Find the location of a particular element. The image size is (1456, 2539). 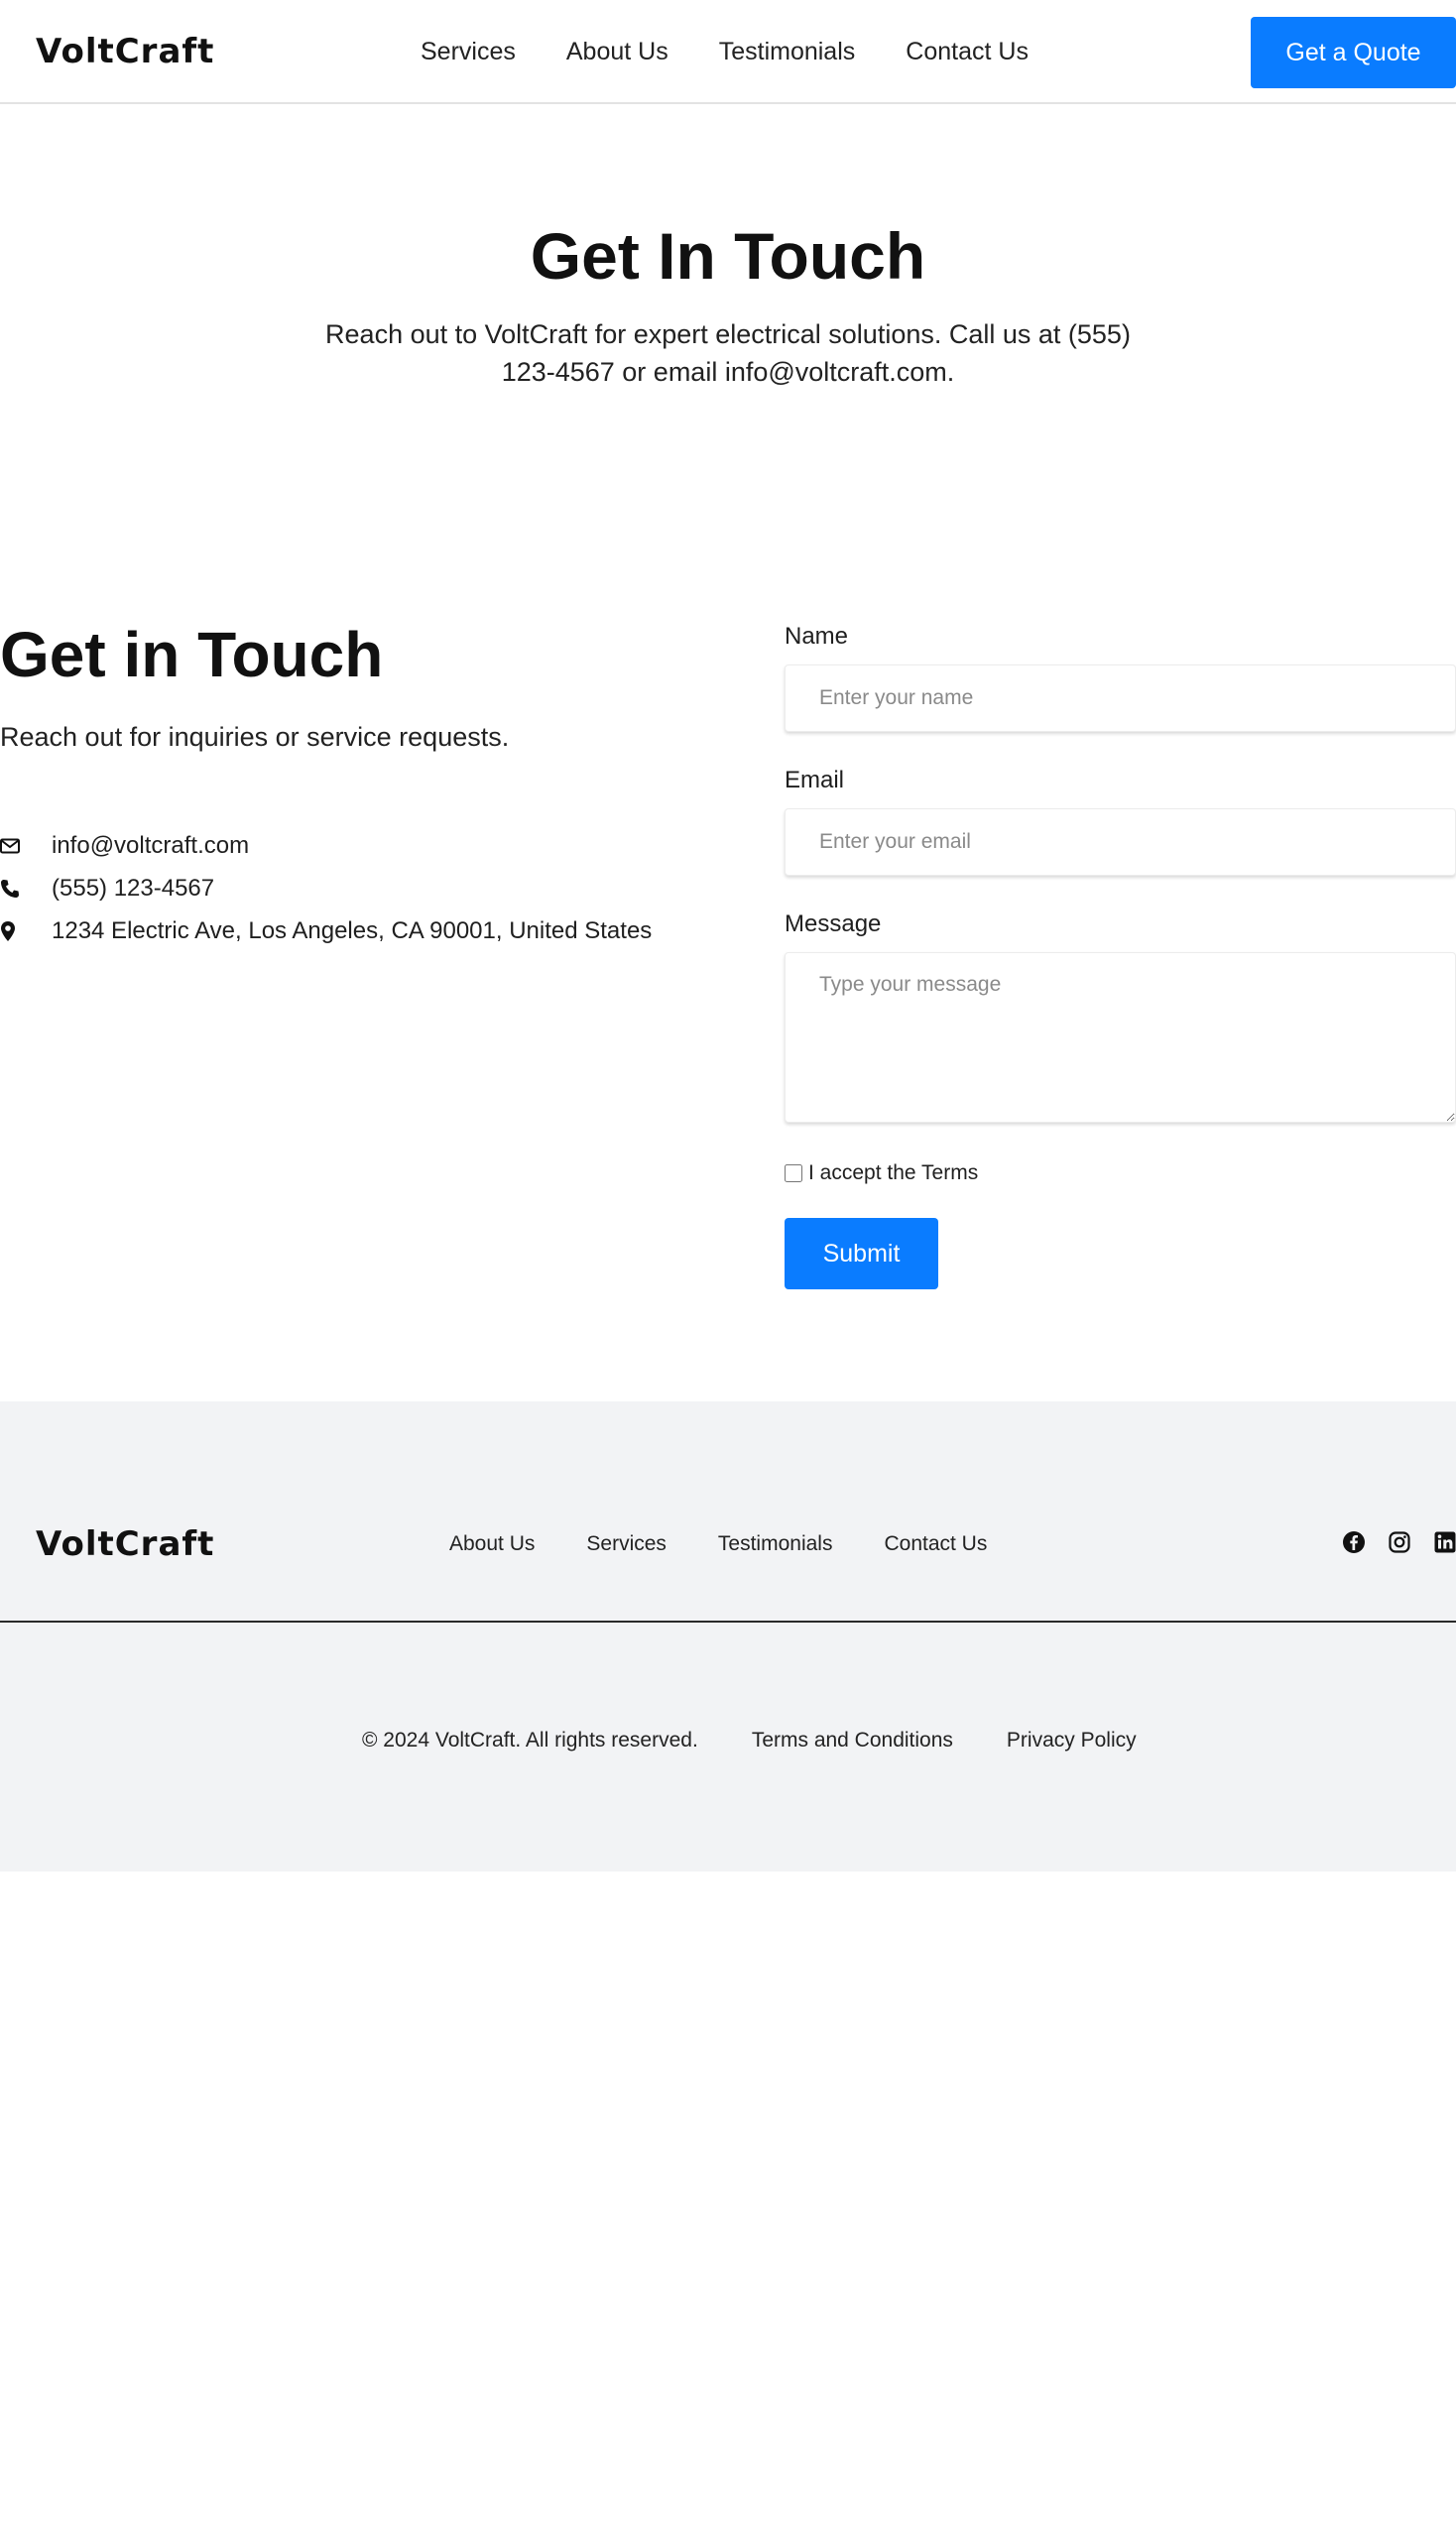

footer-nav-contact-us: Contact Us is located at coordinates (935, 1544).